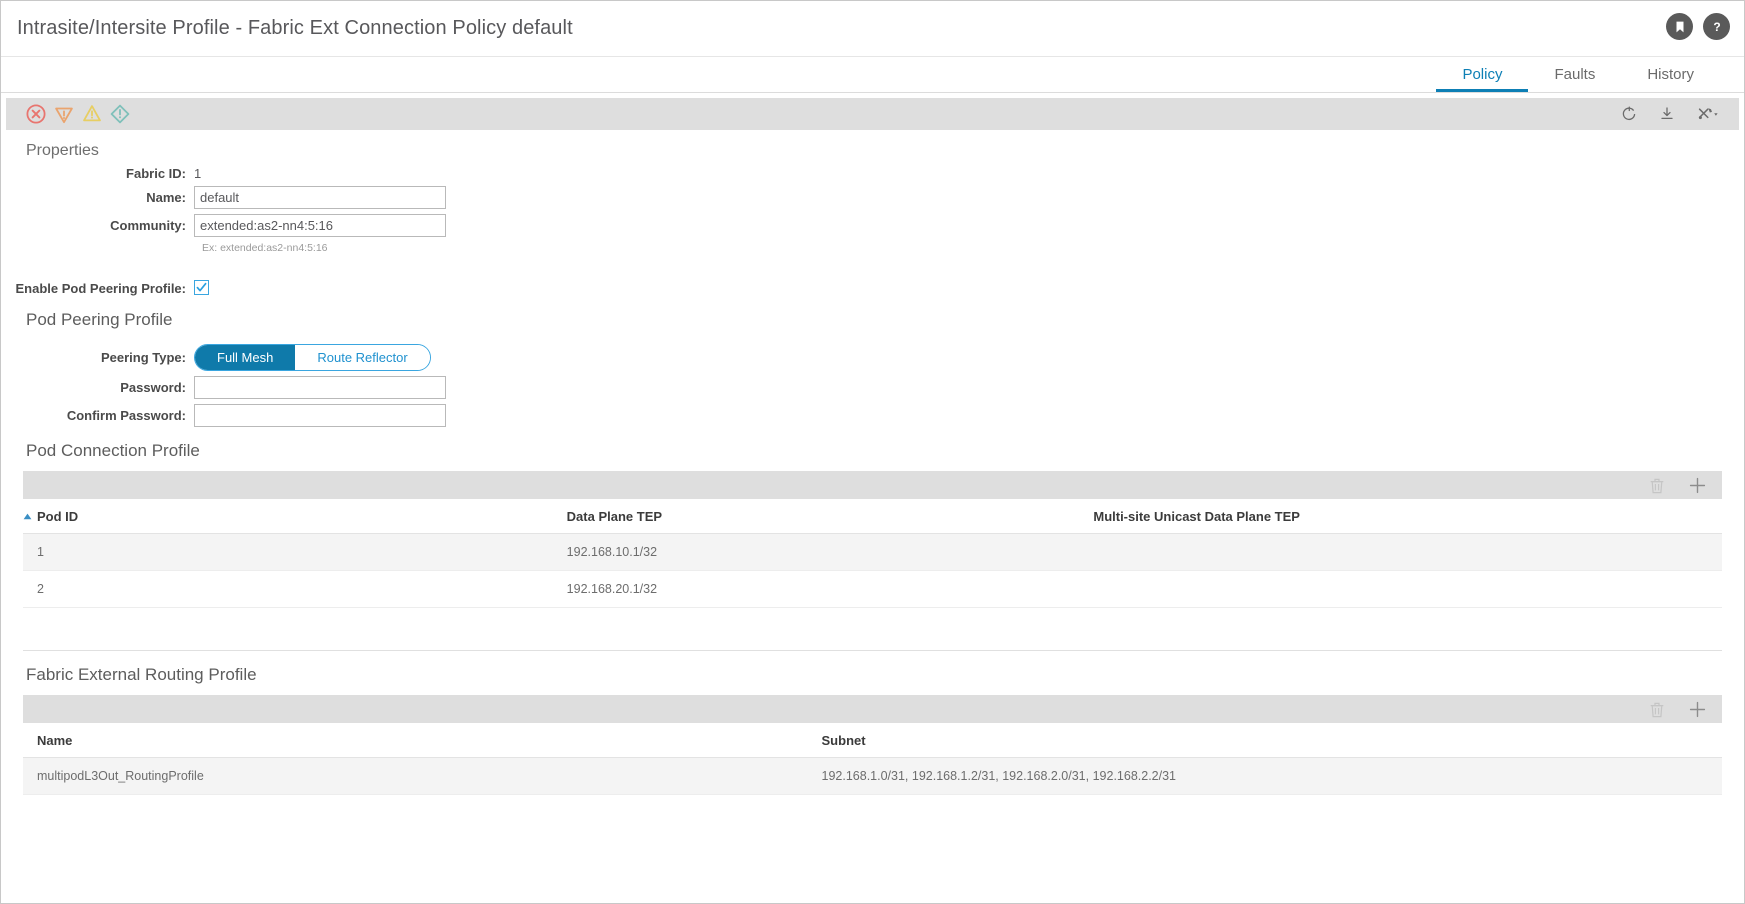  Describe the element at coordinates (320, 225) in the screenshot. I see `community-input` at that location.